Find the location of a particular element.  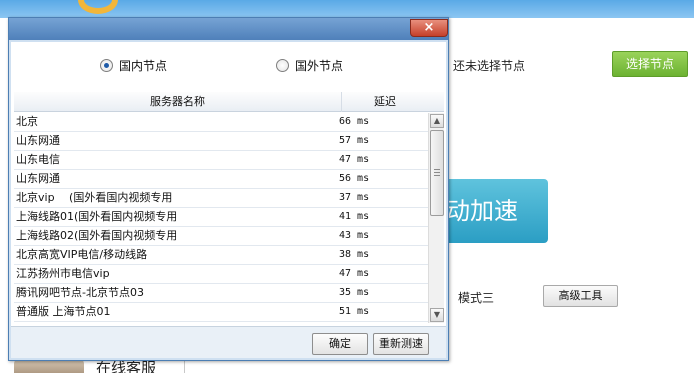

server-latency: 43 ms is located at coordinates (354, 235).